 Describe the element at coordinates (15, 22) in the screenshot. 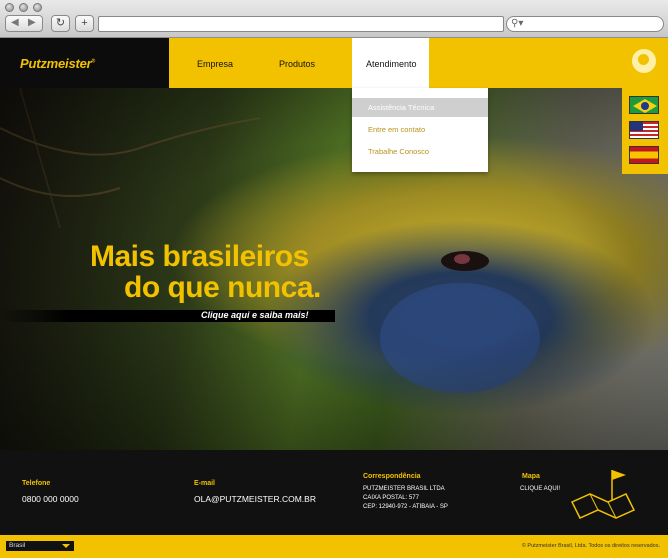

I see `back-icon: ◀` at that location.